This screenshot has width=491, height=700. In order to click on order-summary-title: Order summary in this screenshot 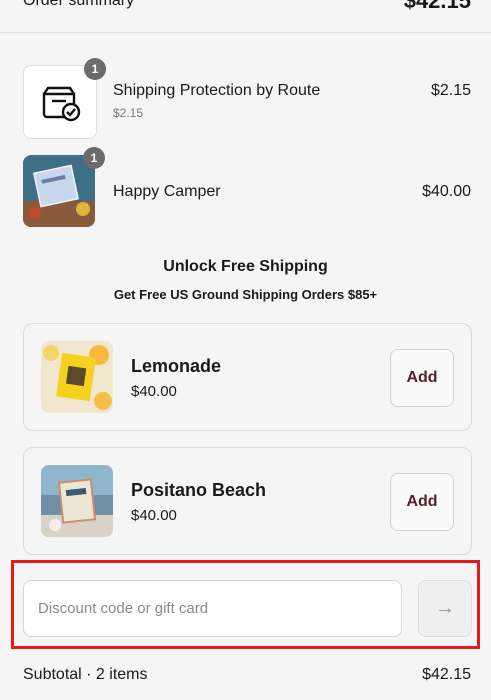, I will do `click(79, 4)`.